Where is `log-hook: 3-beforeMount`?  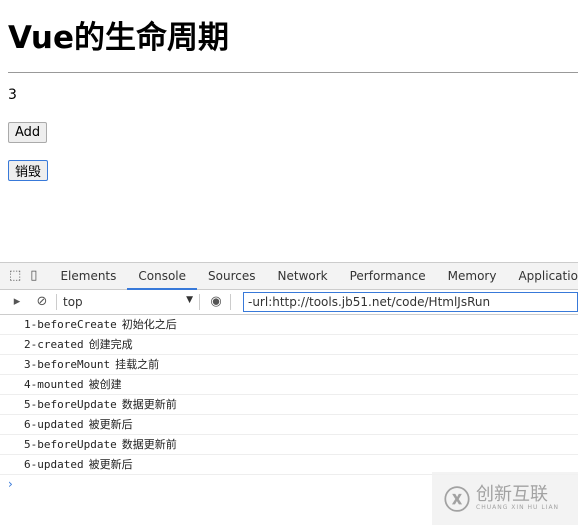 log-hook: 3-beforeMount is located at coordinates (67, 364).